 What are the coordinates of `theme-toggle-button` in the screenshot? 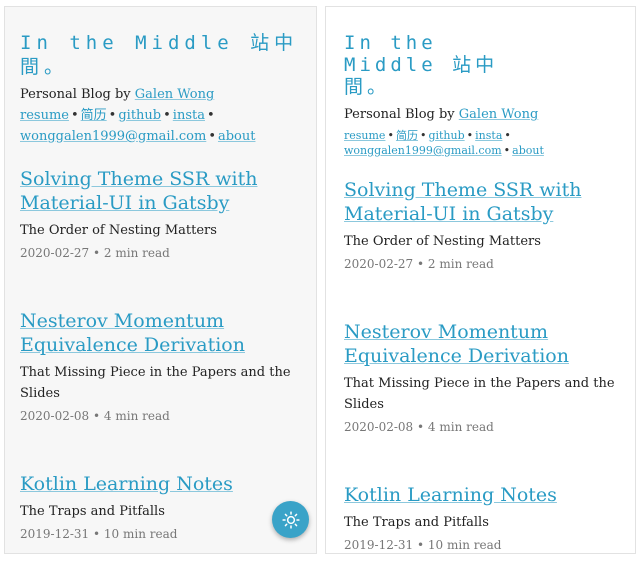 It's located at (290, 519).